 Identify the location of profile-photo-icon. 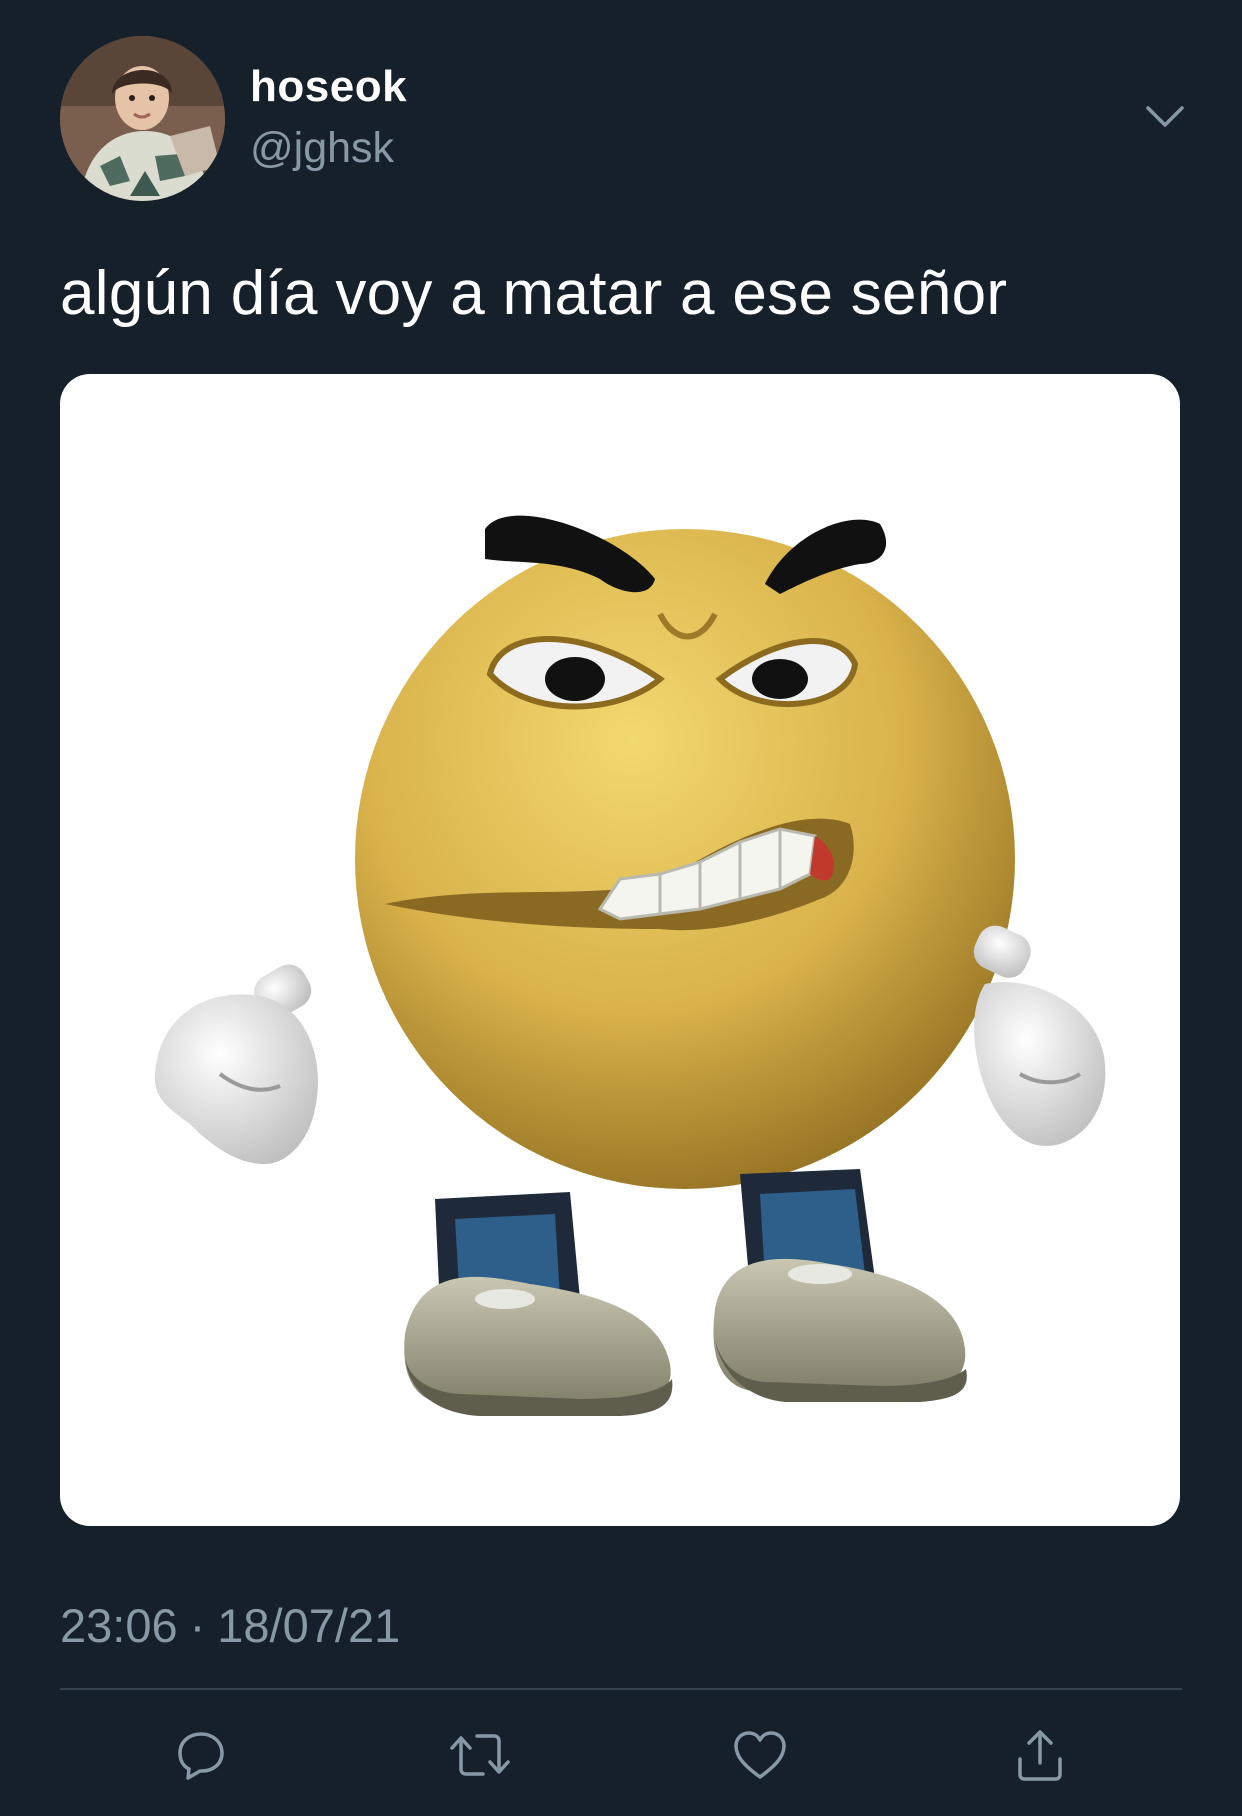
(142, 118).